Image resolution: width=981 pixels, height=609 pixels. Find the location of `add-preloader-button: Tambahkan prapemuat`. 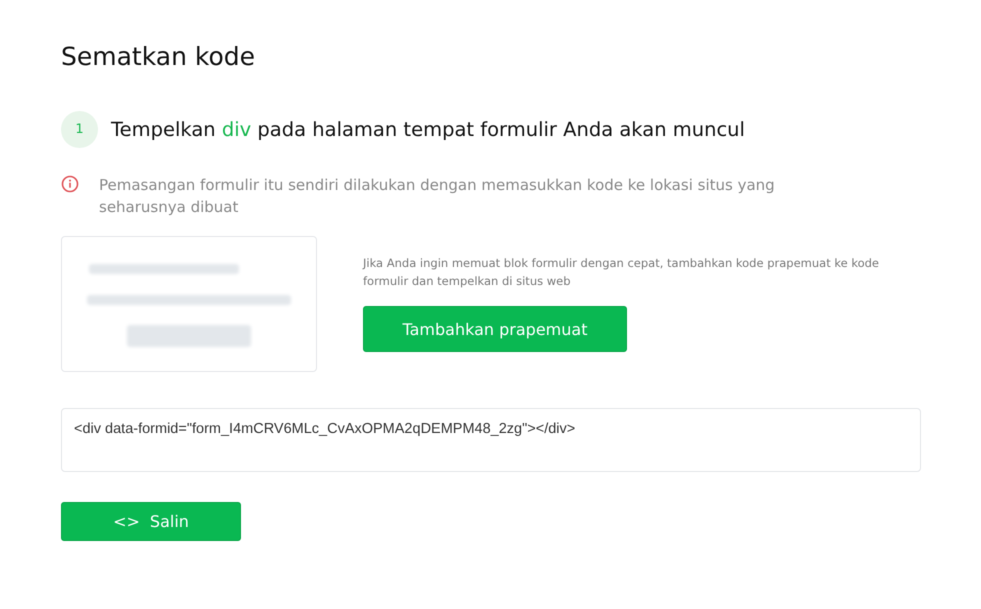

add-preloader-button: Tambahkan prapemuat is located at coordinates (495, 329).